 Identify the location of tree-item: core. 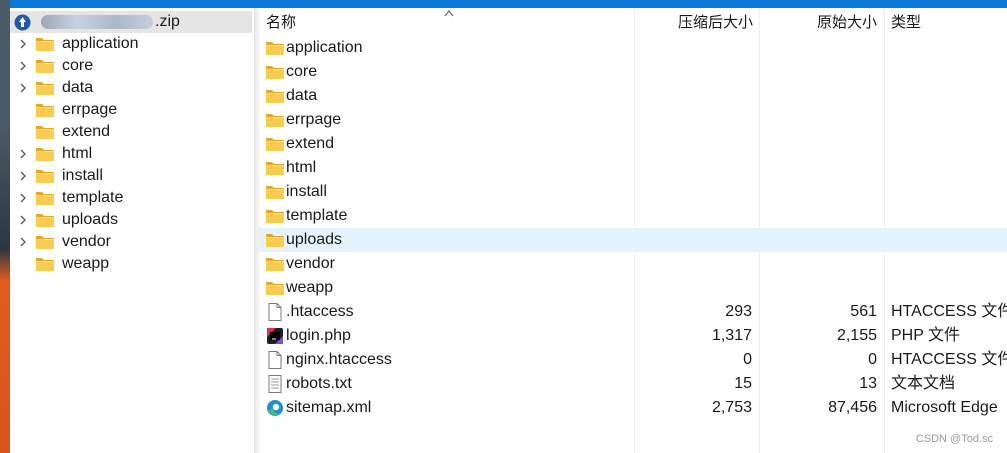
(132, 66).